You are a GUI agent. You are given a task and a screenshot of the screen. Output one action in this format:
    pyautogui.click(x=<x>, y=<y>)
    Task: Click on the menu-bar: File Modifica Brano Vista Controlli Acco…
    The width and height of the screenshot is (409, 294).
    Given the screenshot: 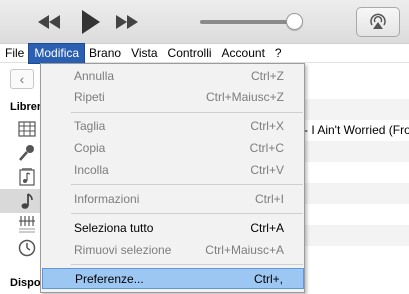 What is the action you would take?
    pyautogui.click(x=204, y=53)
    